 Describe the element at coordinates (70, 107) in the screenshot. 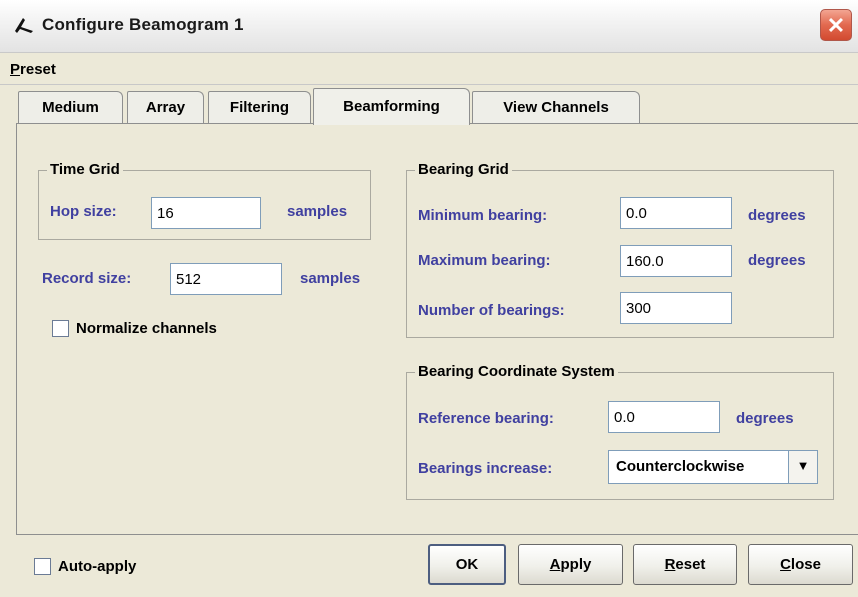

I see `tab-medium: Medium` at that location.